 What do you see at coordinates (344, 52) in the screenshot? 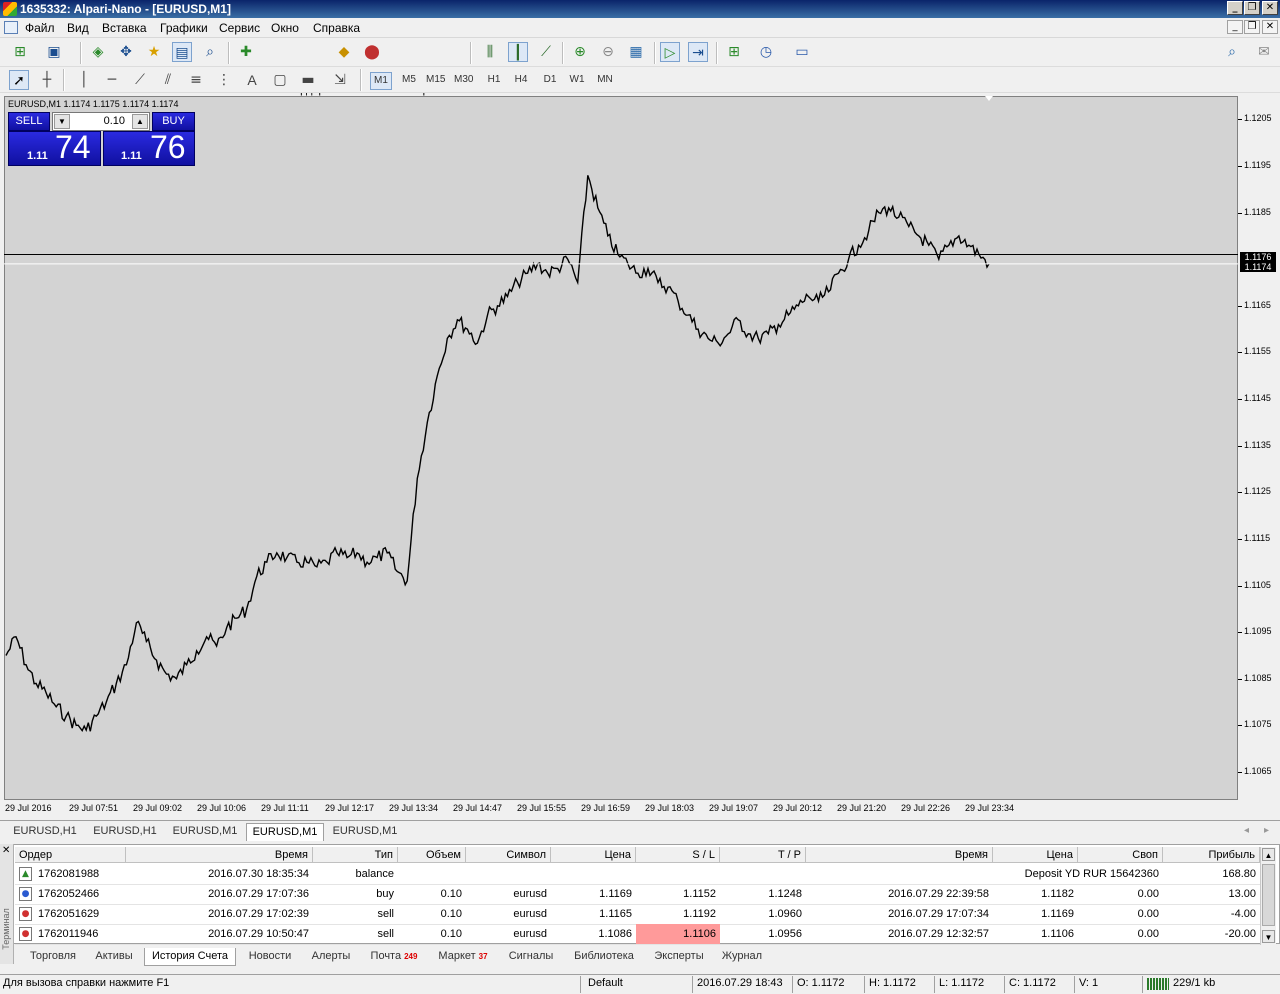
I see `metaeditor-icon: ◆` at bounding box center [344, 52].